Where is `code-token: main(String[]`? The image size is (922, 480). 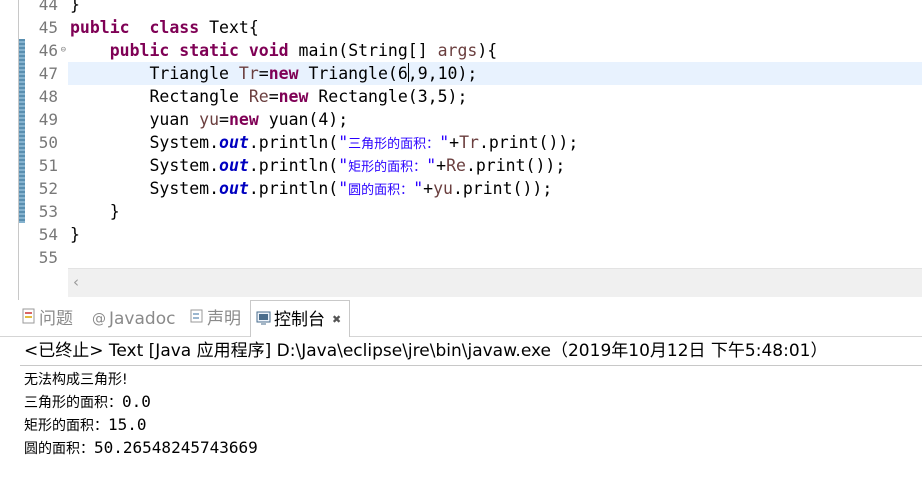
code-token: main(String[] is located at coordinates (363, 50).